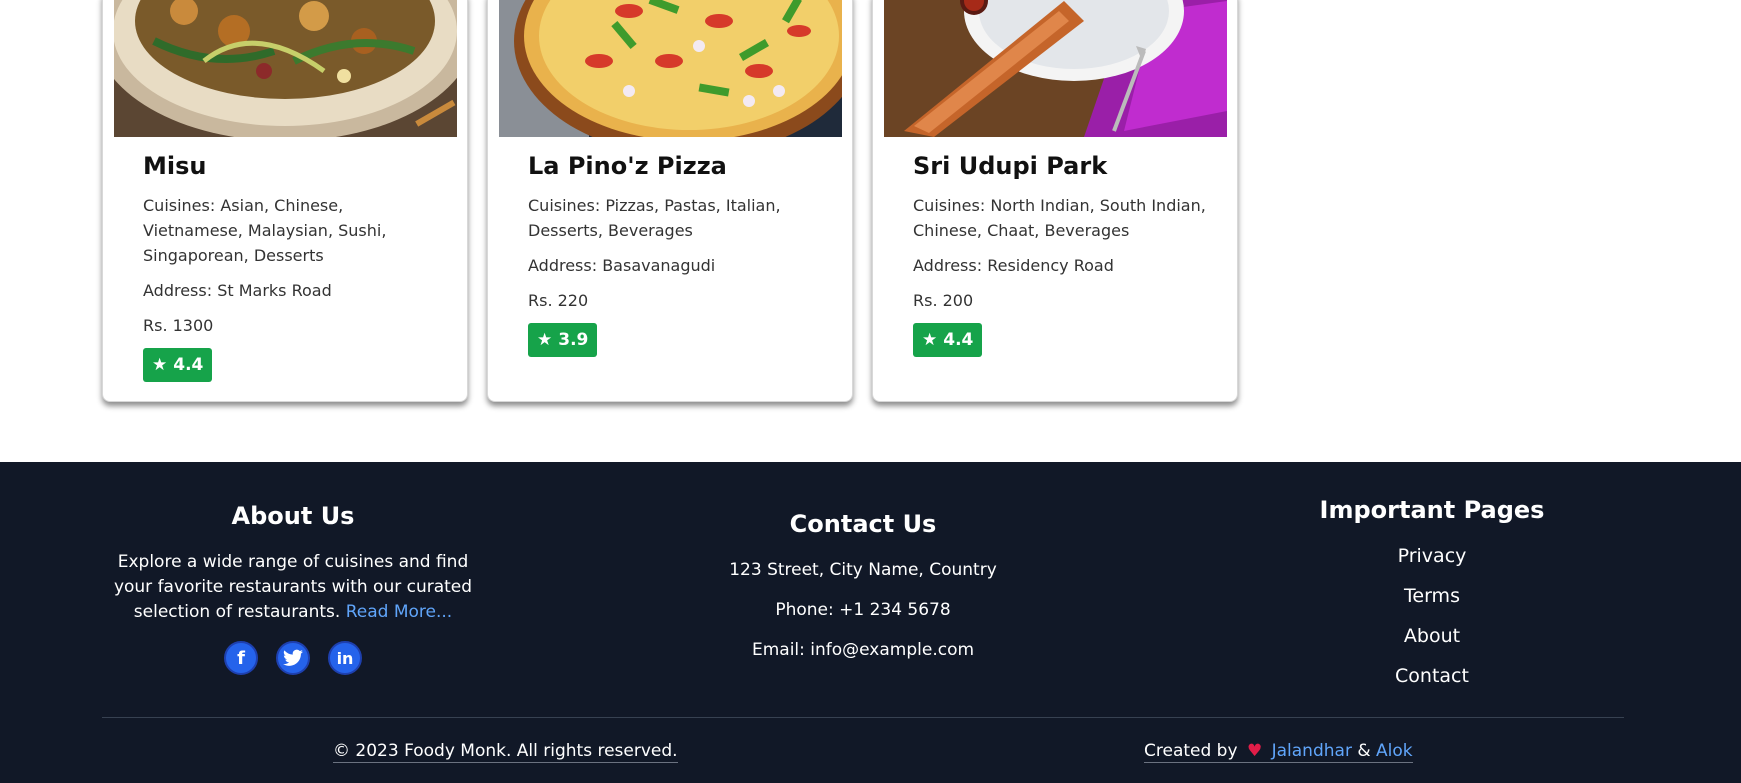 The height and width of the screenshot is (783, 1741). Describe the element at coordinates (1432, 596) in the screenshot. I see `terms-link: Terms` at that location.